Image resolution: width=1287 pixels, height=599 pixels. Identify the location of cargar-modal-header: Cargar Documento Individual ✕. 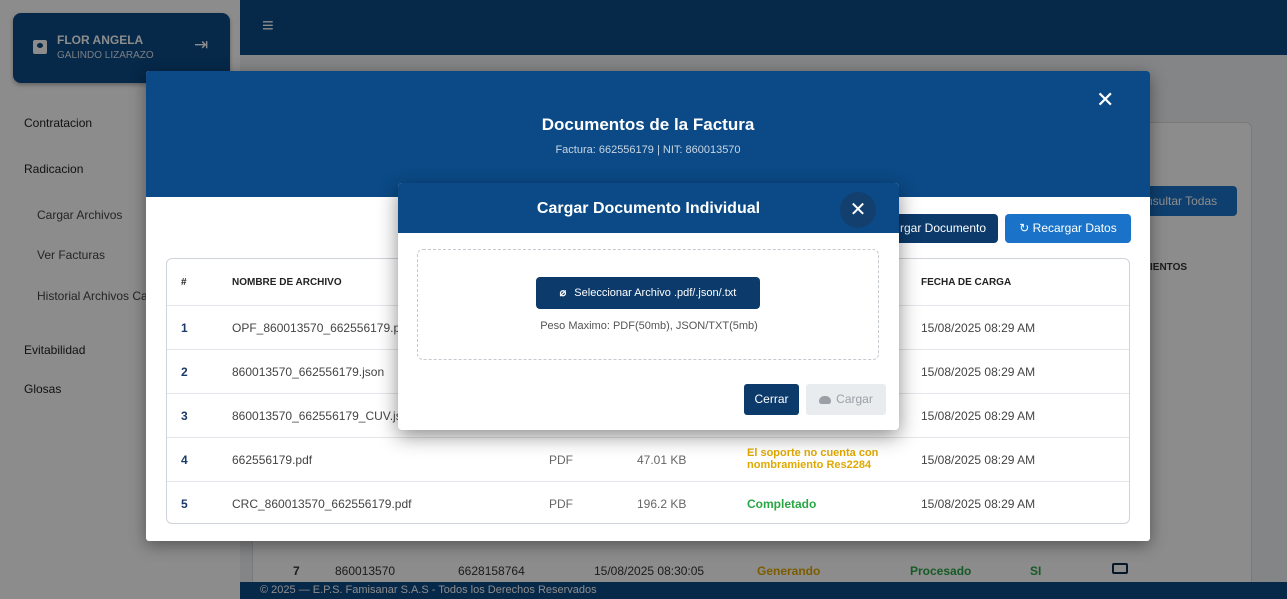
(648, 208).